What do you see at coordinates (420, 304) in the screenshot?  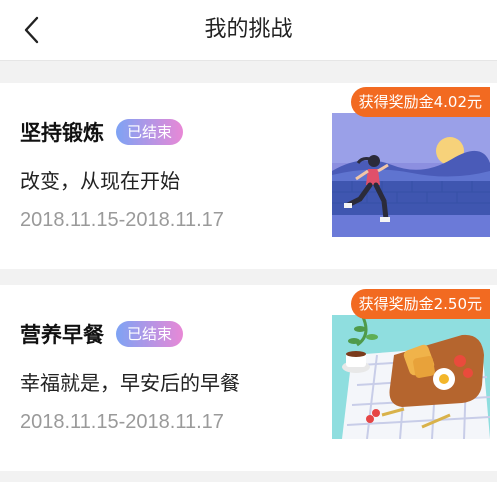 I see `reward-badge: 获得奖励金2.50元` at bounding box center [420, 304].